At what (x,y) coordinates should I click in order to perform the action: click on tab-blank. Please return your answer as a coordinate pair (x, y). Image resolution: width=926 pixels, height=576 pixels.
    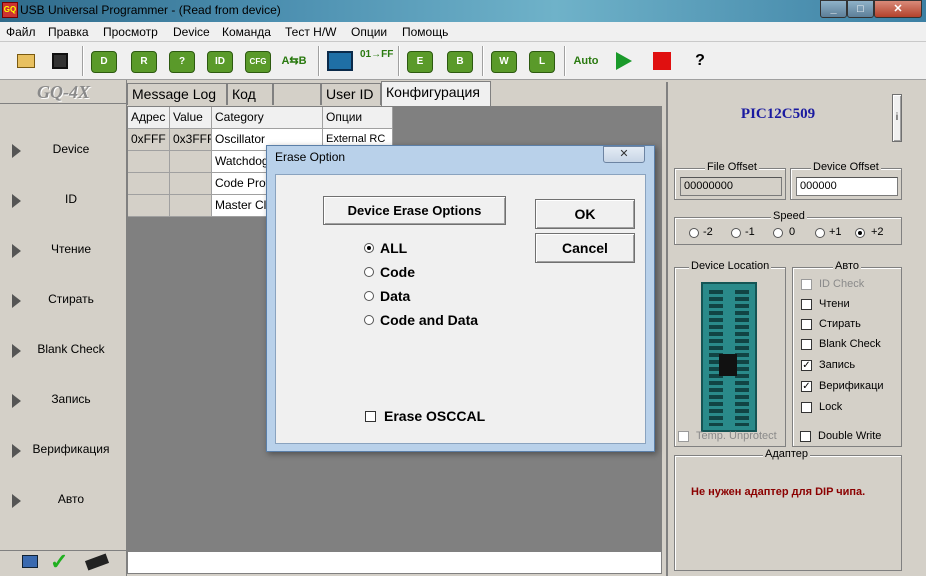
    Looking at the image, I should click on (297, 94).